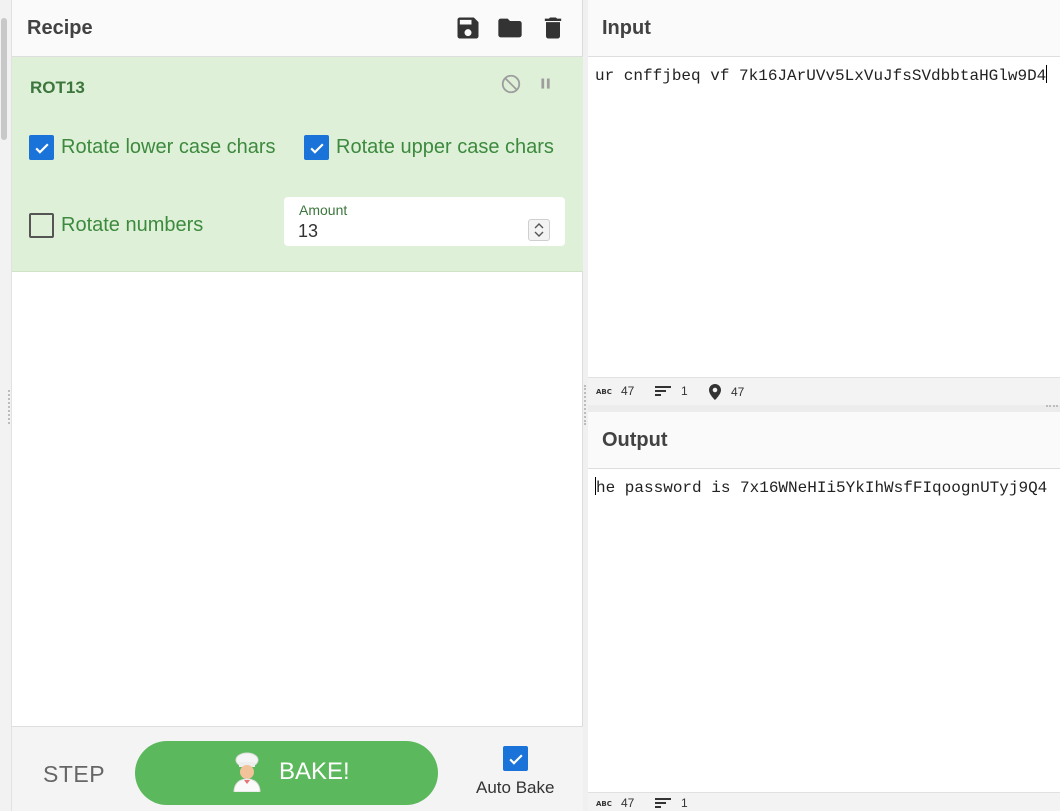 The height and width of the screenshot is (811, 1060). Describe the element at coordinates (635, 440) in the screenshot. I see `output-title: Output` at that location.